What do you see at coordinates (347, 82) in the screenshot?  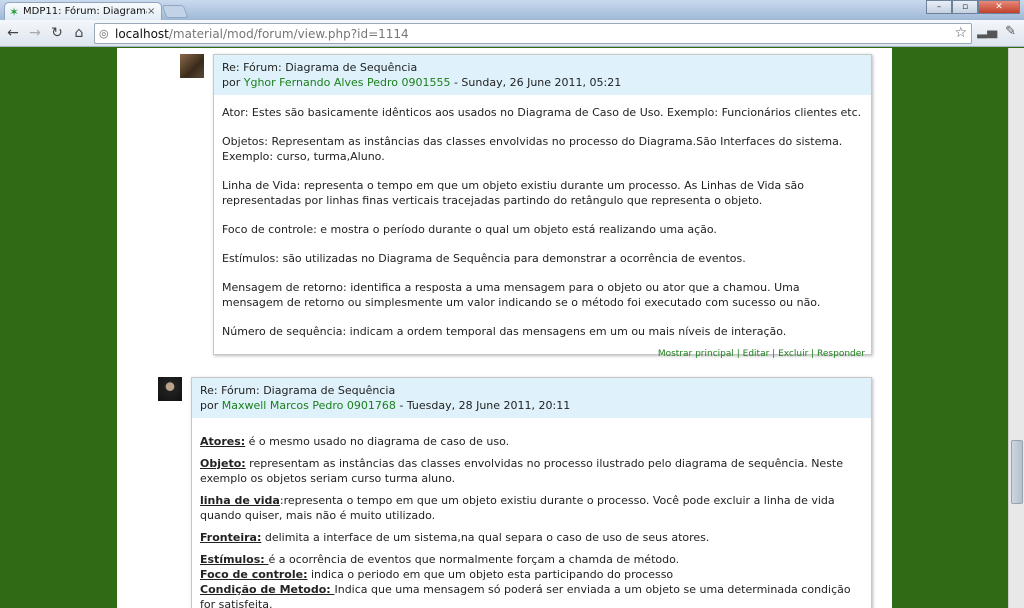 I see `author-link: Yghor Fernando Alves Pedro 0901555` at bounding box center [347, 82].